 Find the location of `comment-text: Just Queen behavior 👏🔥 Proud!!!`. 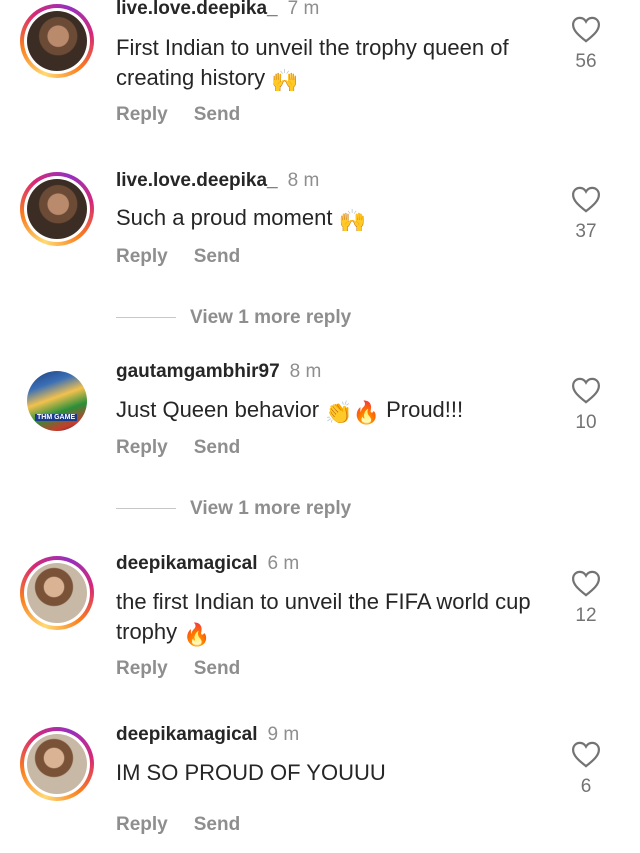

comment-text: Just Queen behavior 👏🔥 Proud!!! is located at coordinates (331, 411).